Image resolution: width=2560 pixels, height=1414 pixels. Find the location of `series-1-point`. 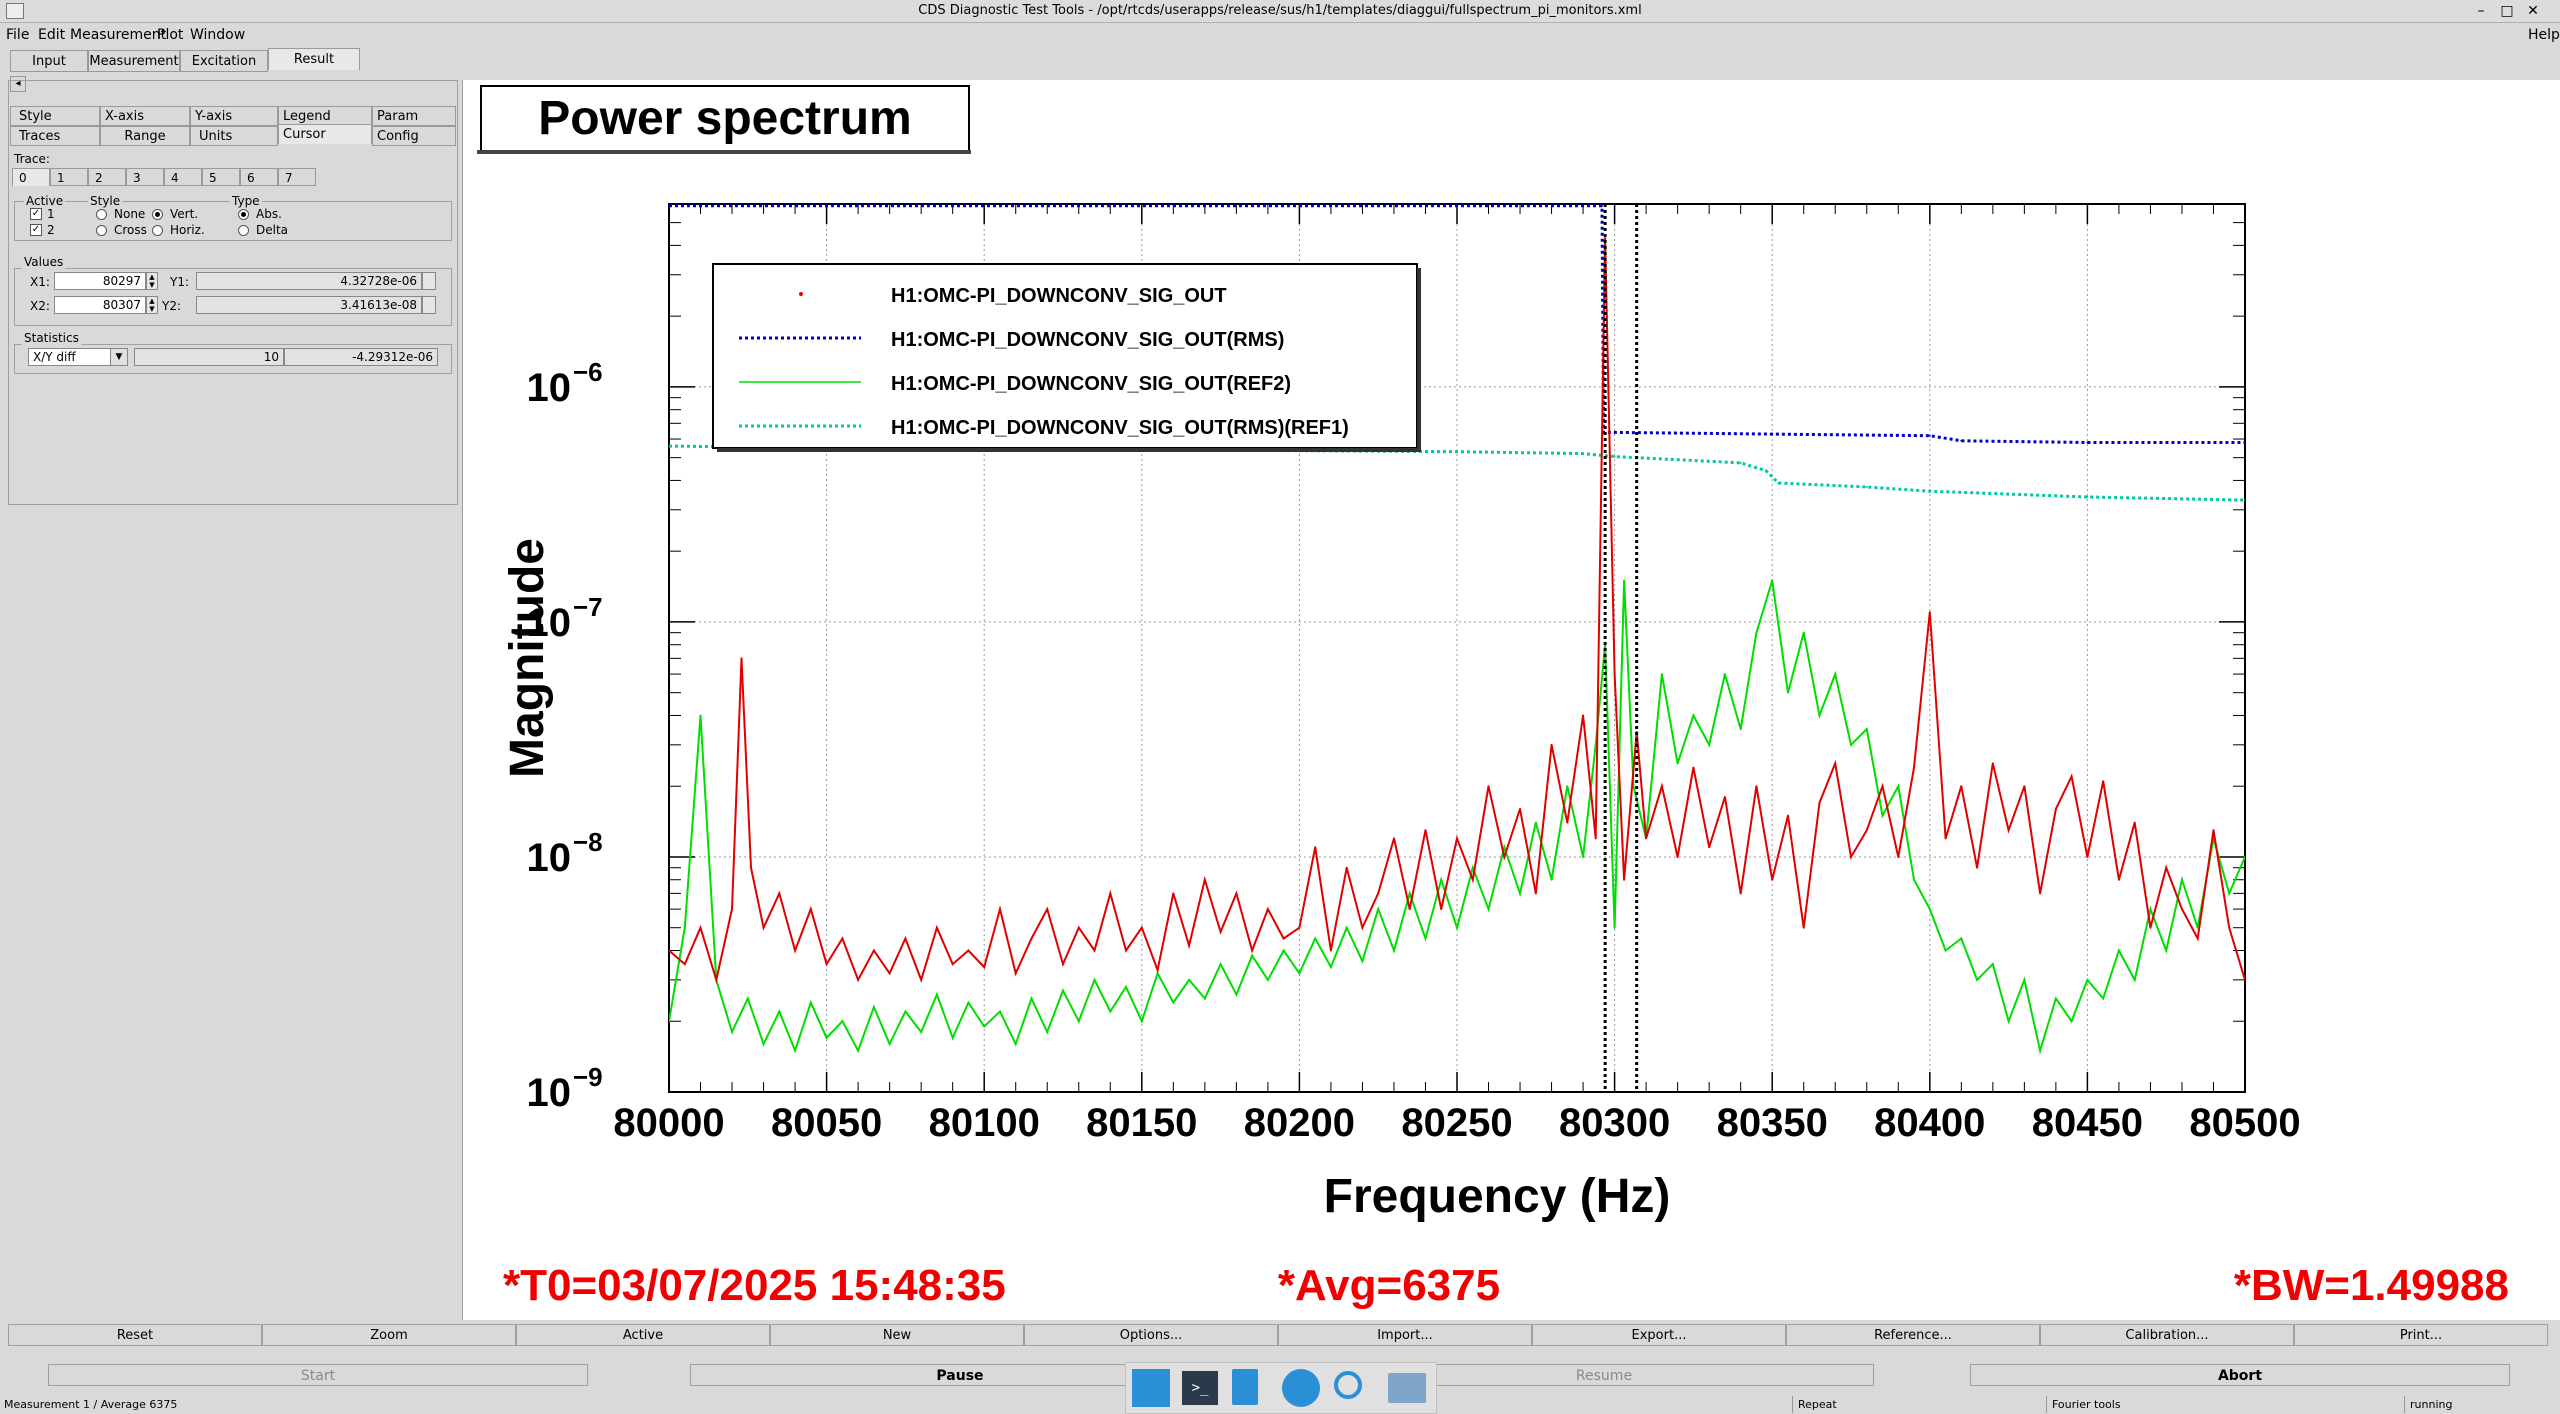

series-1-point is located at coordinates (1929, 435).